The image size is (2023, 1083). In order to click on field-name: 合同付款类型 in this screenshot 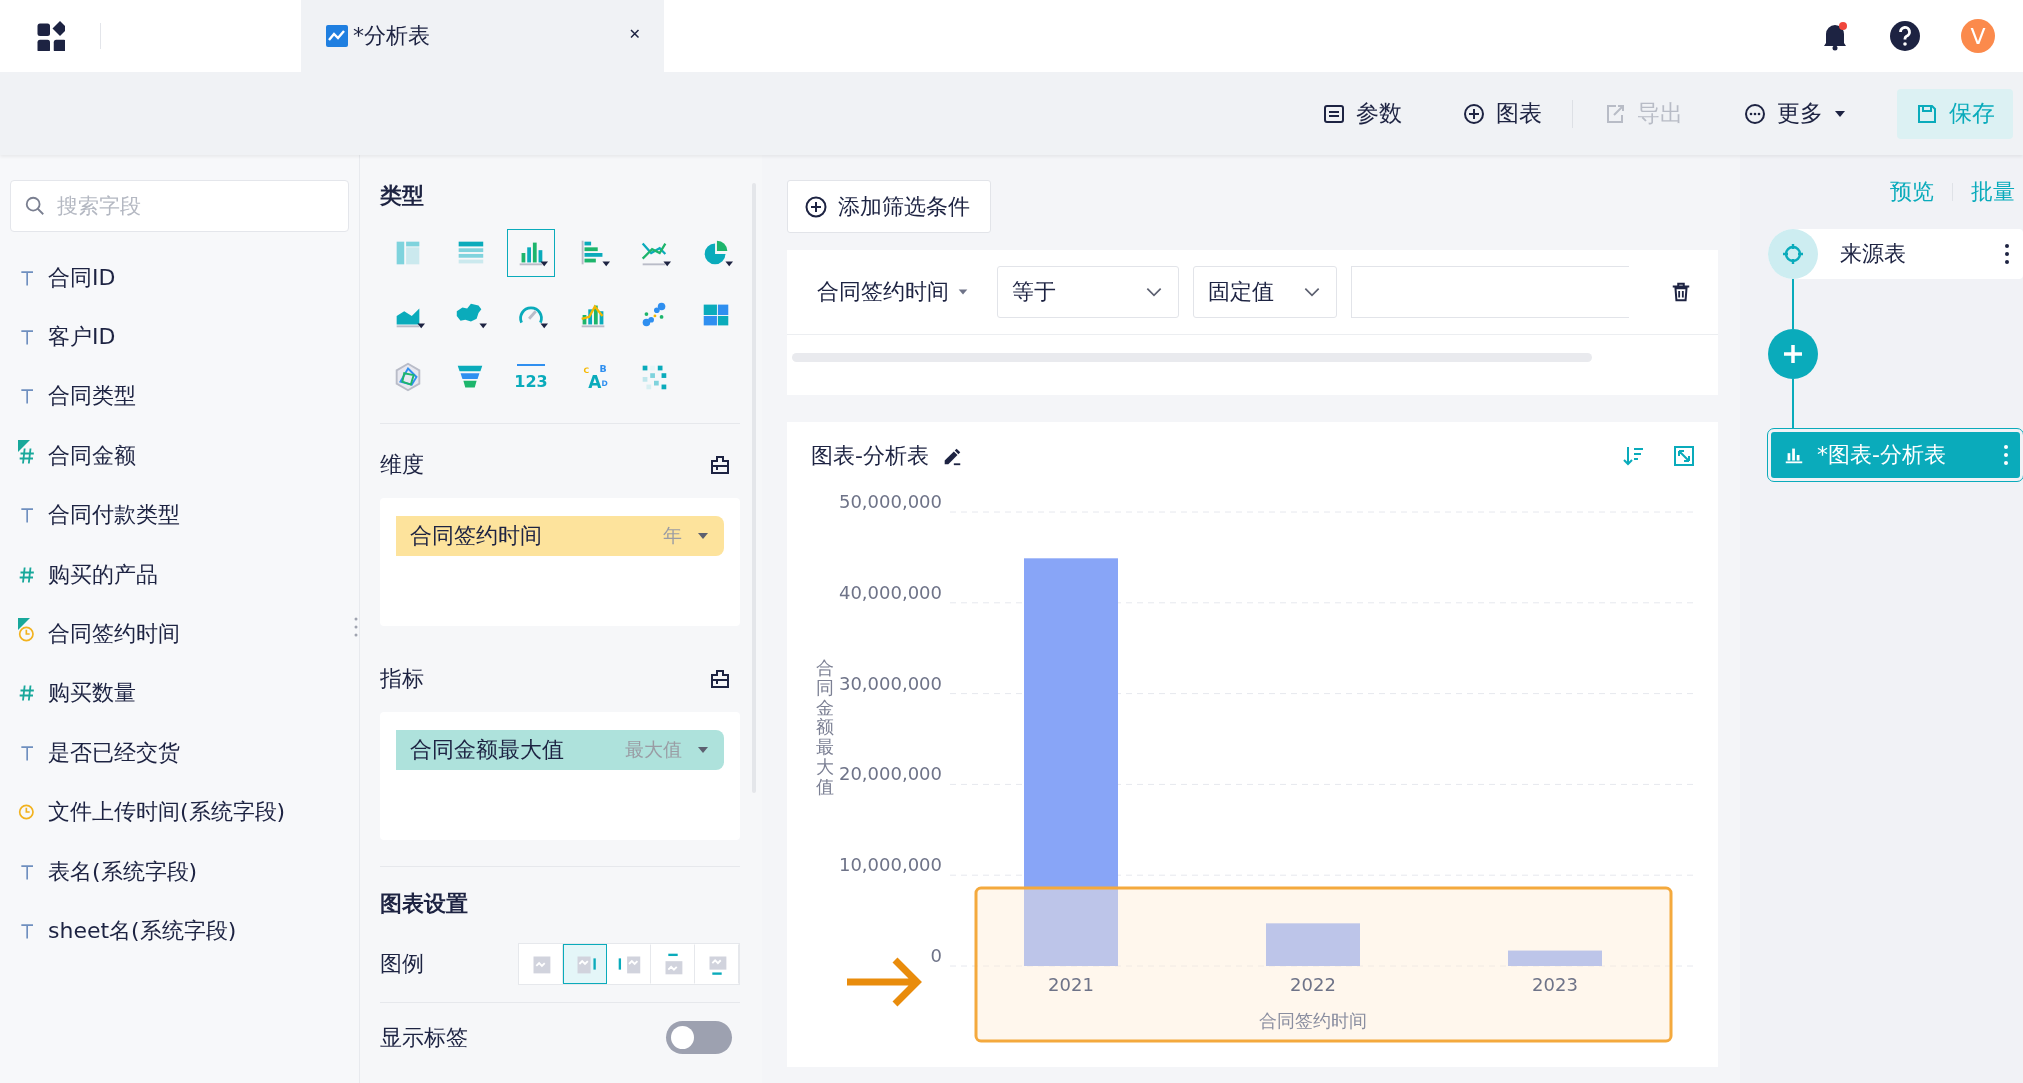, I will do `click(114, 515)`.